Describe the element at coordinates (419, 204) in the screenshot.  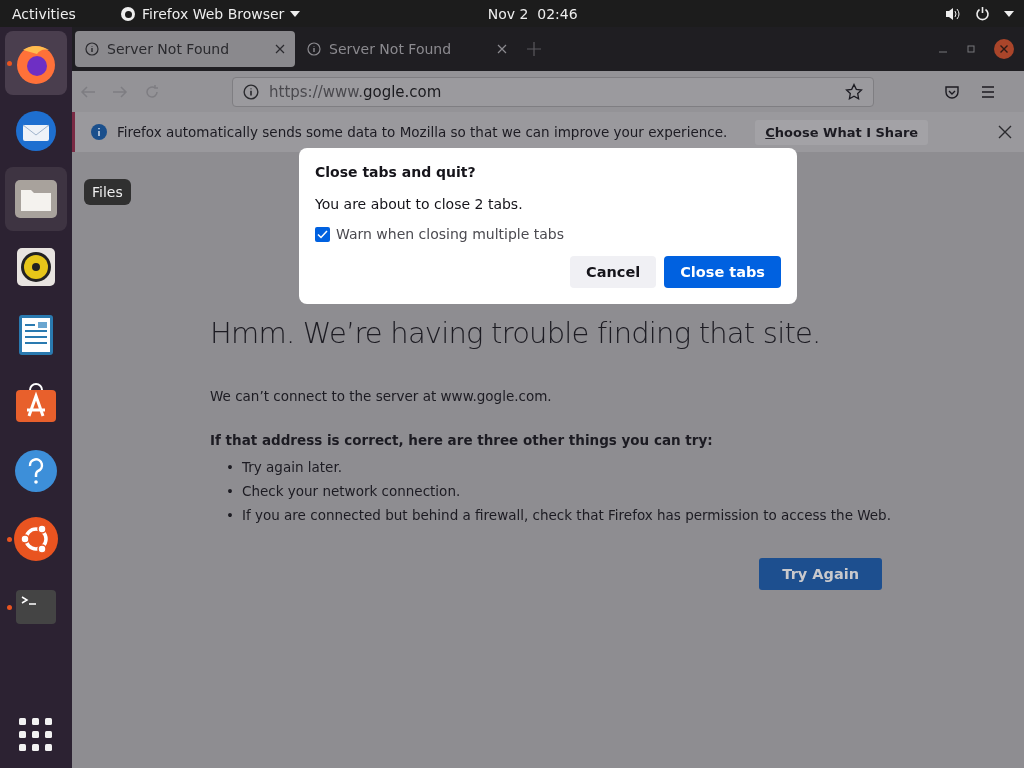
I see `dialog-message: You are about to close 2 tabs.` at that location.